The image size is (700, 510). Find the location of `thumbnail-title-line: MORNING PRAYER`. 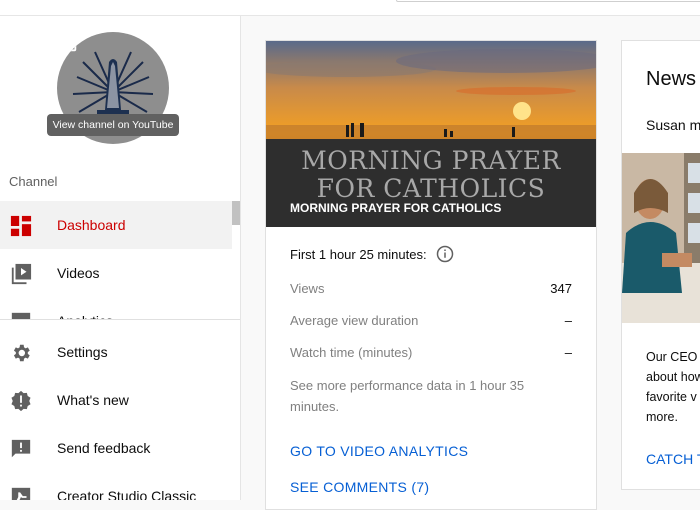

thumbnail-title-line: MORNING PRAYER is located at coordinates (431, 160).